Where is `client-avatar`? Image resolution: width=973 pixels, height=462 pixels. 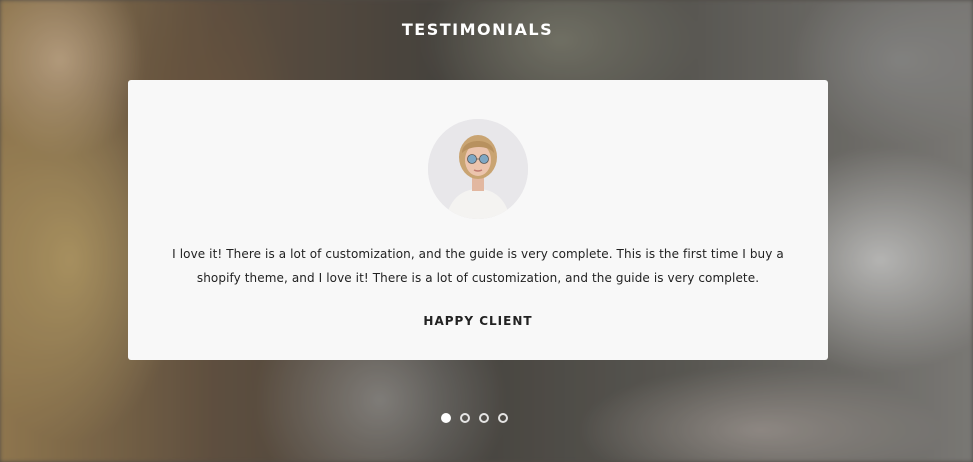
client-avatar is located at coordinates (478, 169).